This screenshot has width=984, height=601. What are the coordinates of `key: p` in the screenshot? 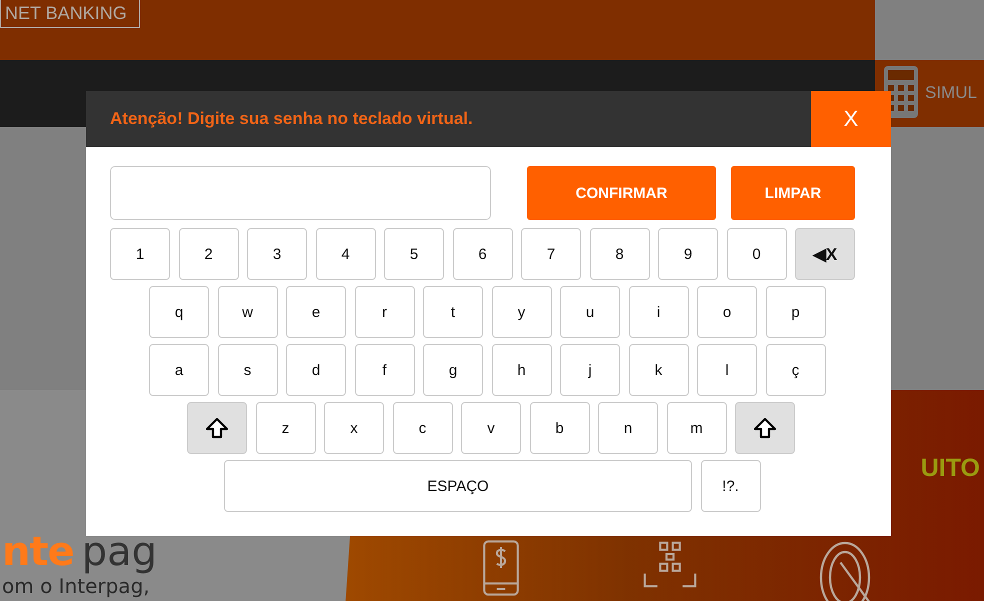 It's located at (796, 312).